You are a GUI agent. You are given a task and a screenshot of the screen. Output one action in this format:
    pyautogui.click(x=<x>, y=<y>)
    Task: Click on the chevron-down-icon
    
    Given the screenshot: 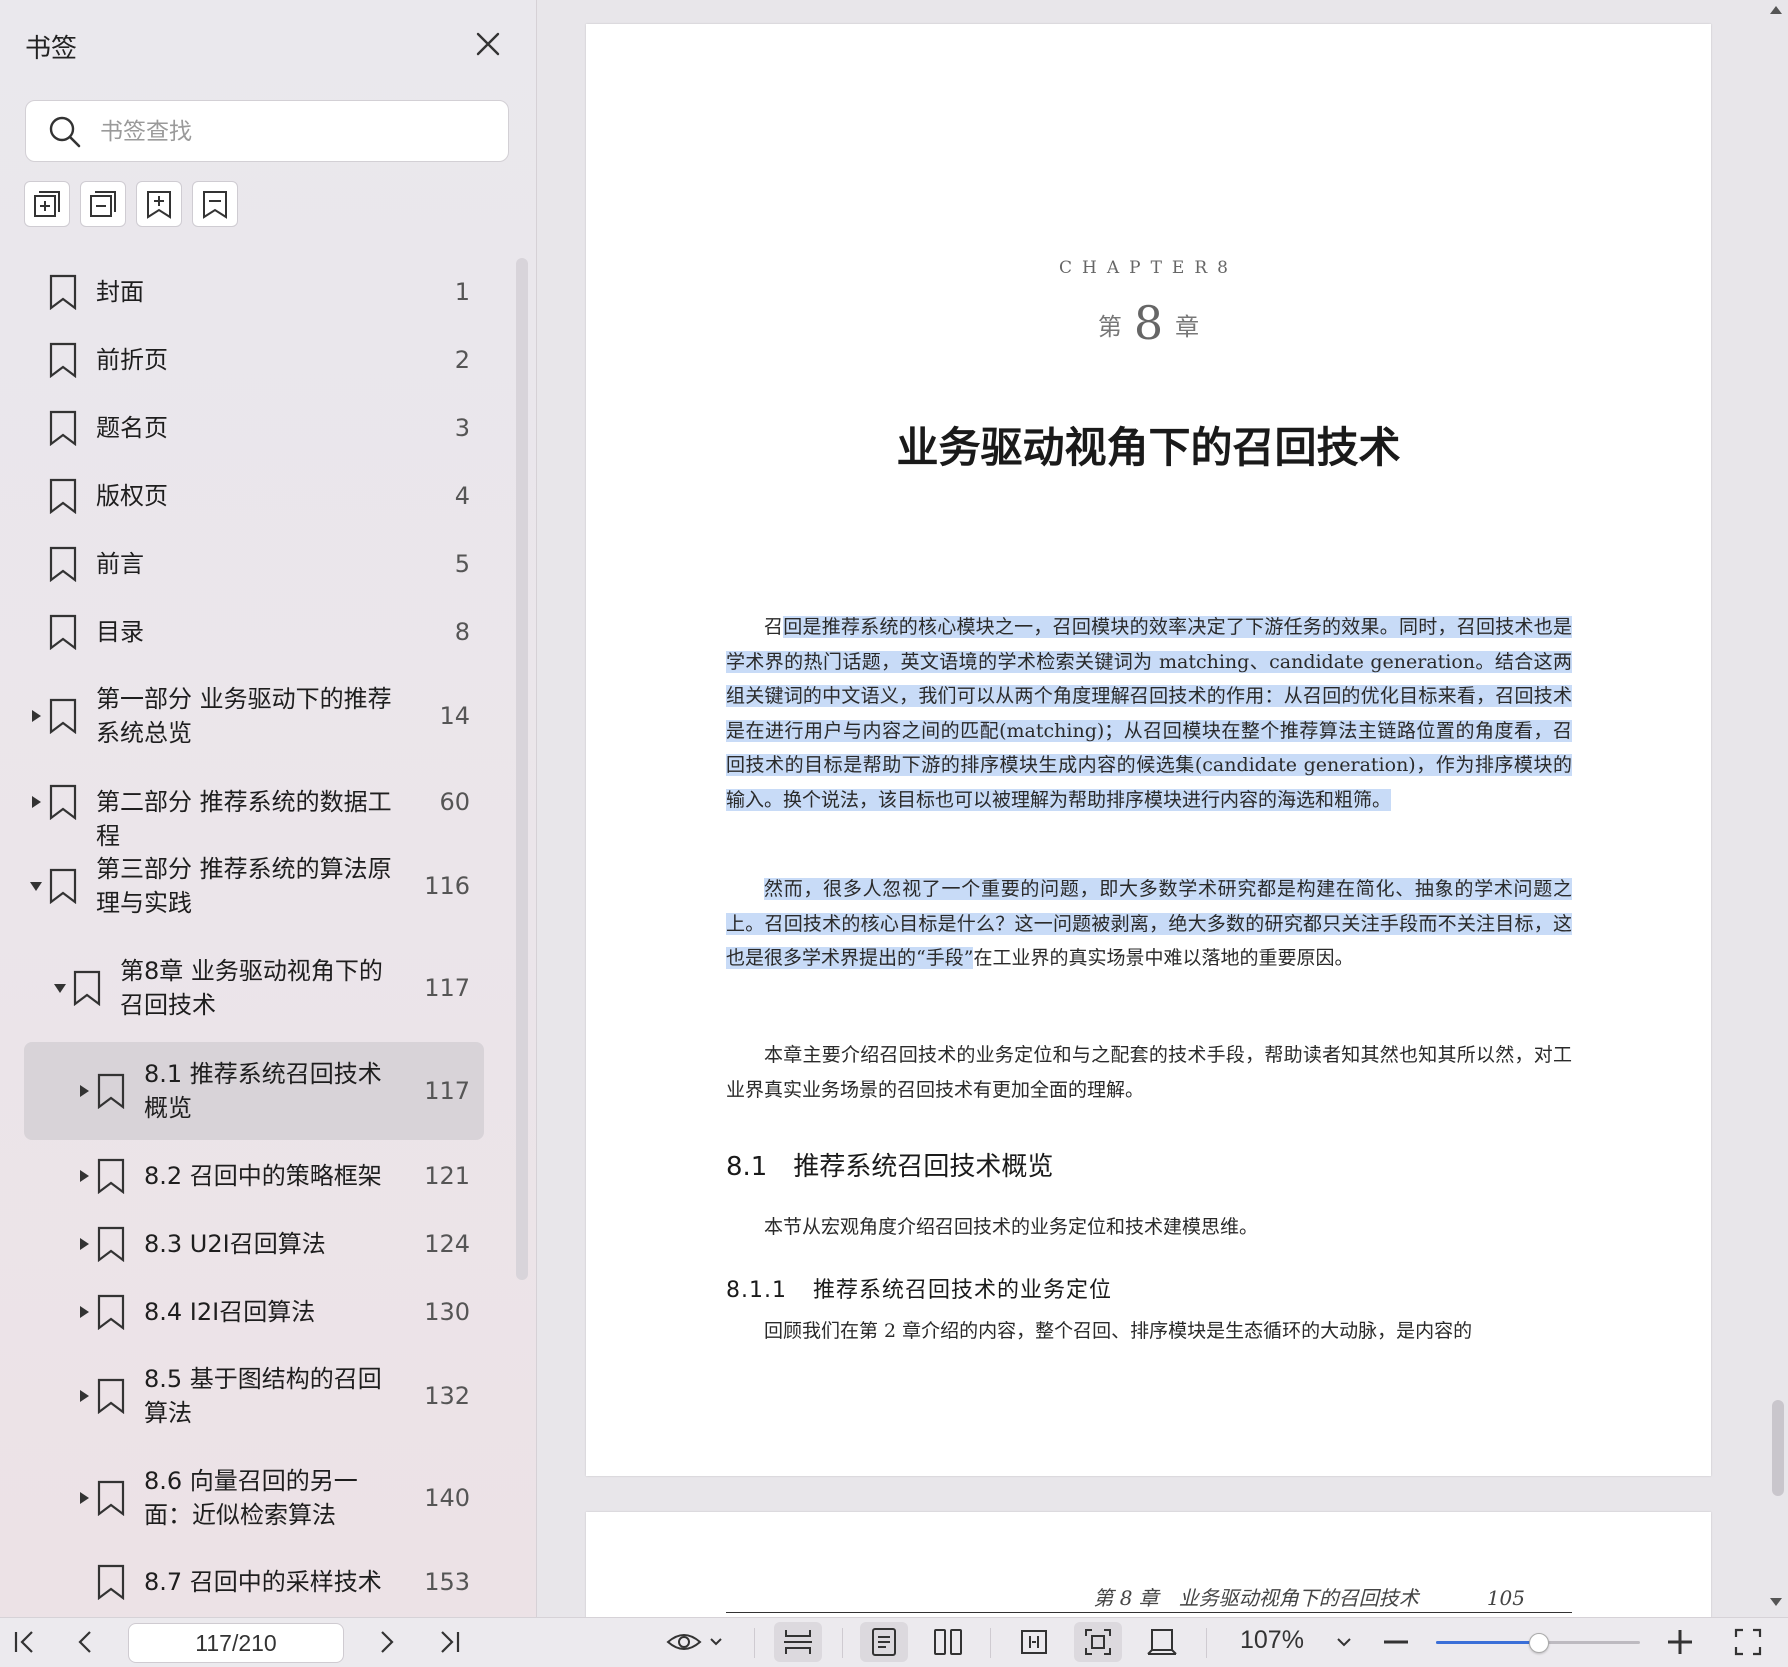 What is the action you would take?
    pyautogui.click(x=716, y=1642)
    